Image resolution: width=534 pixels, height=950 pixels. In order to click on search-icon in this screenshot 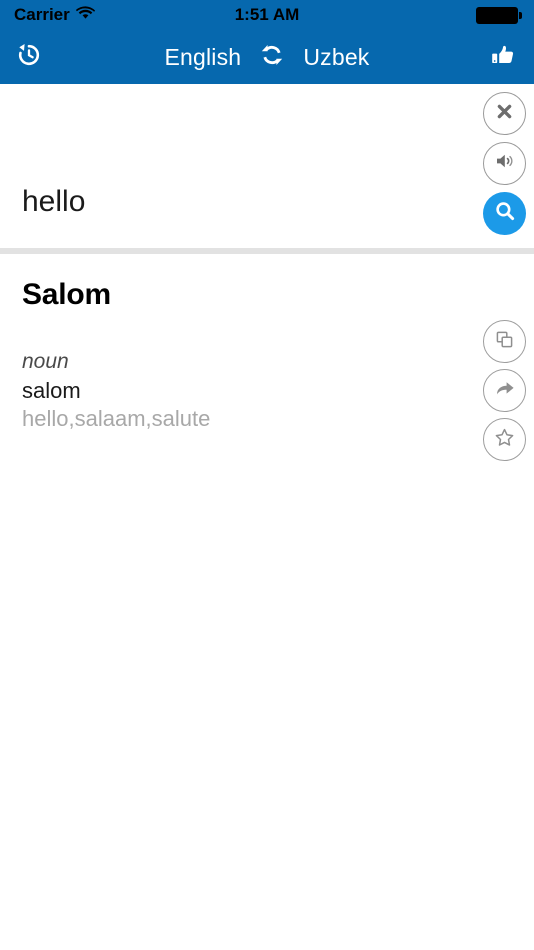, I will do `click(505, 213)`.